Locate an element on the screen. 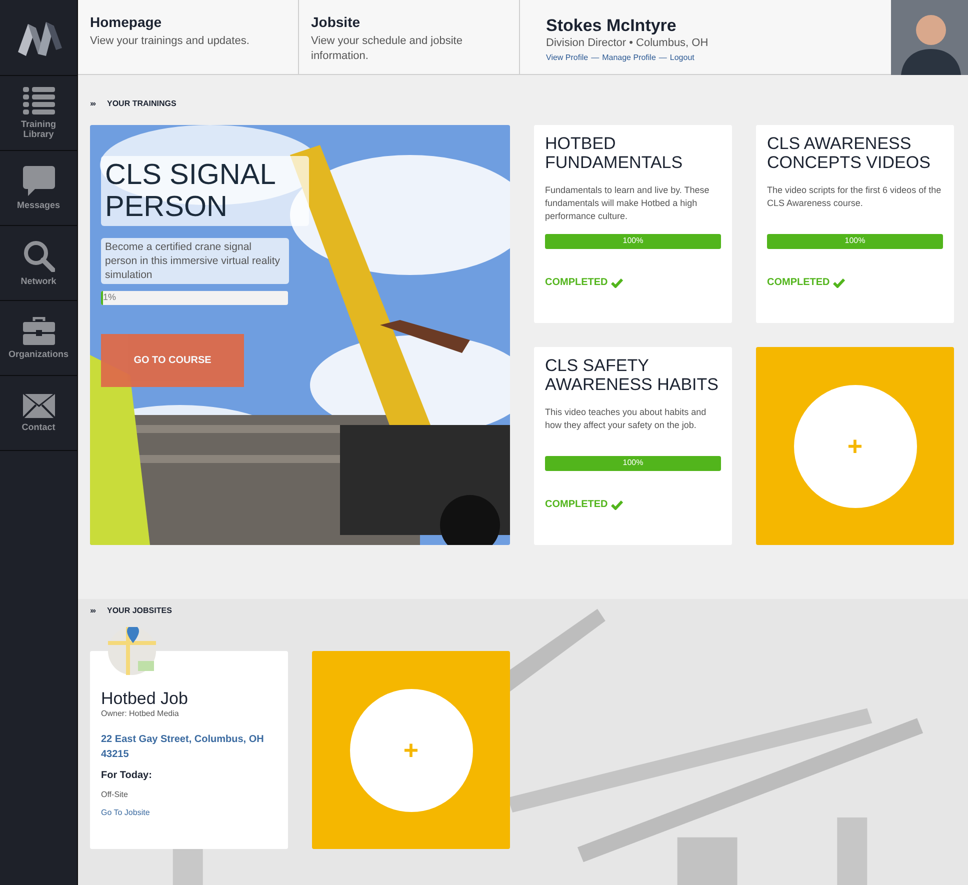 Image resolution: width=968 pixels, height=885 pixels. profile-link: Logout is located at coordinates (682, 57).